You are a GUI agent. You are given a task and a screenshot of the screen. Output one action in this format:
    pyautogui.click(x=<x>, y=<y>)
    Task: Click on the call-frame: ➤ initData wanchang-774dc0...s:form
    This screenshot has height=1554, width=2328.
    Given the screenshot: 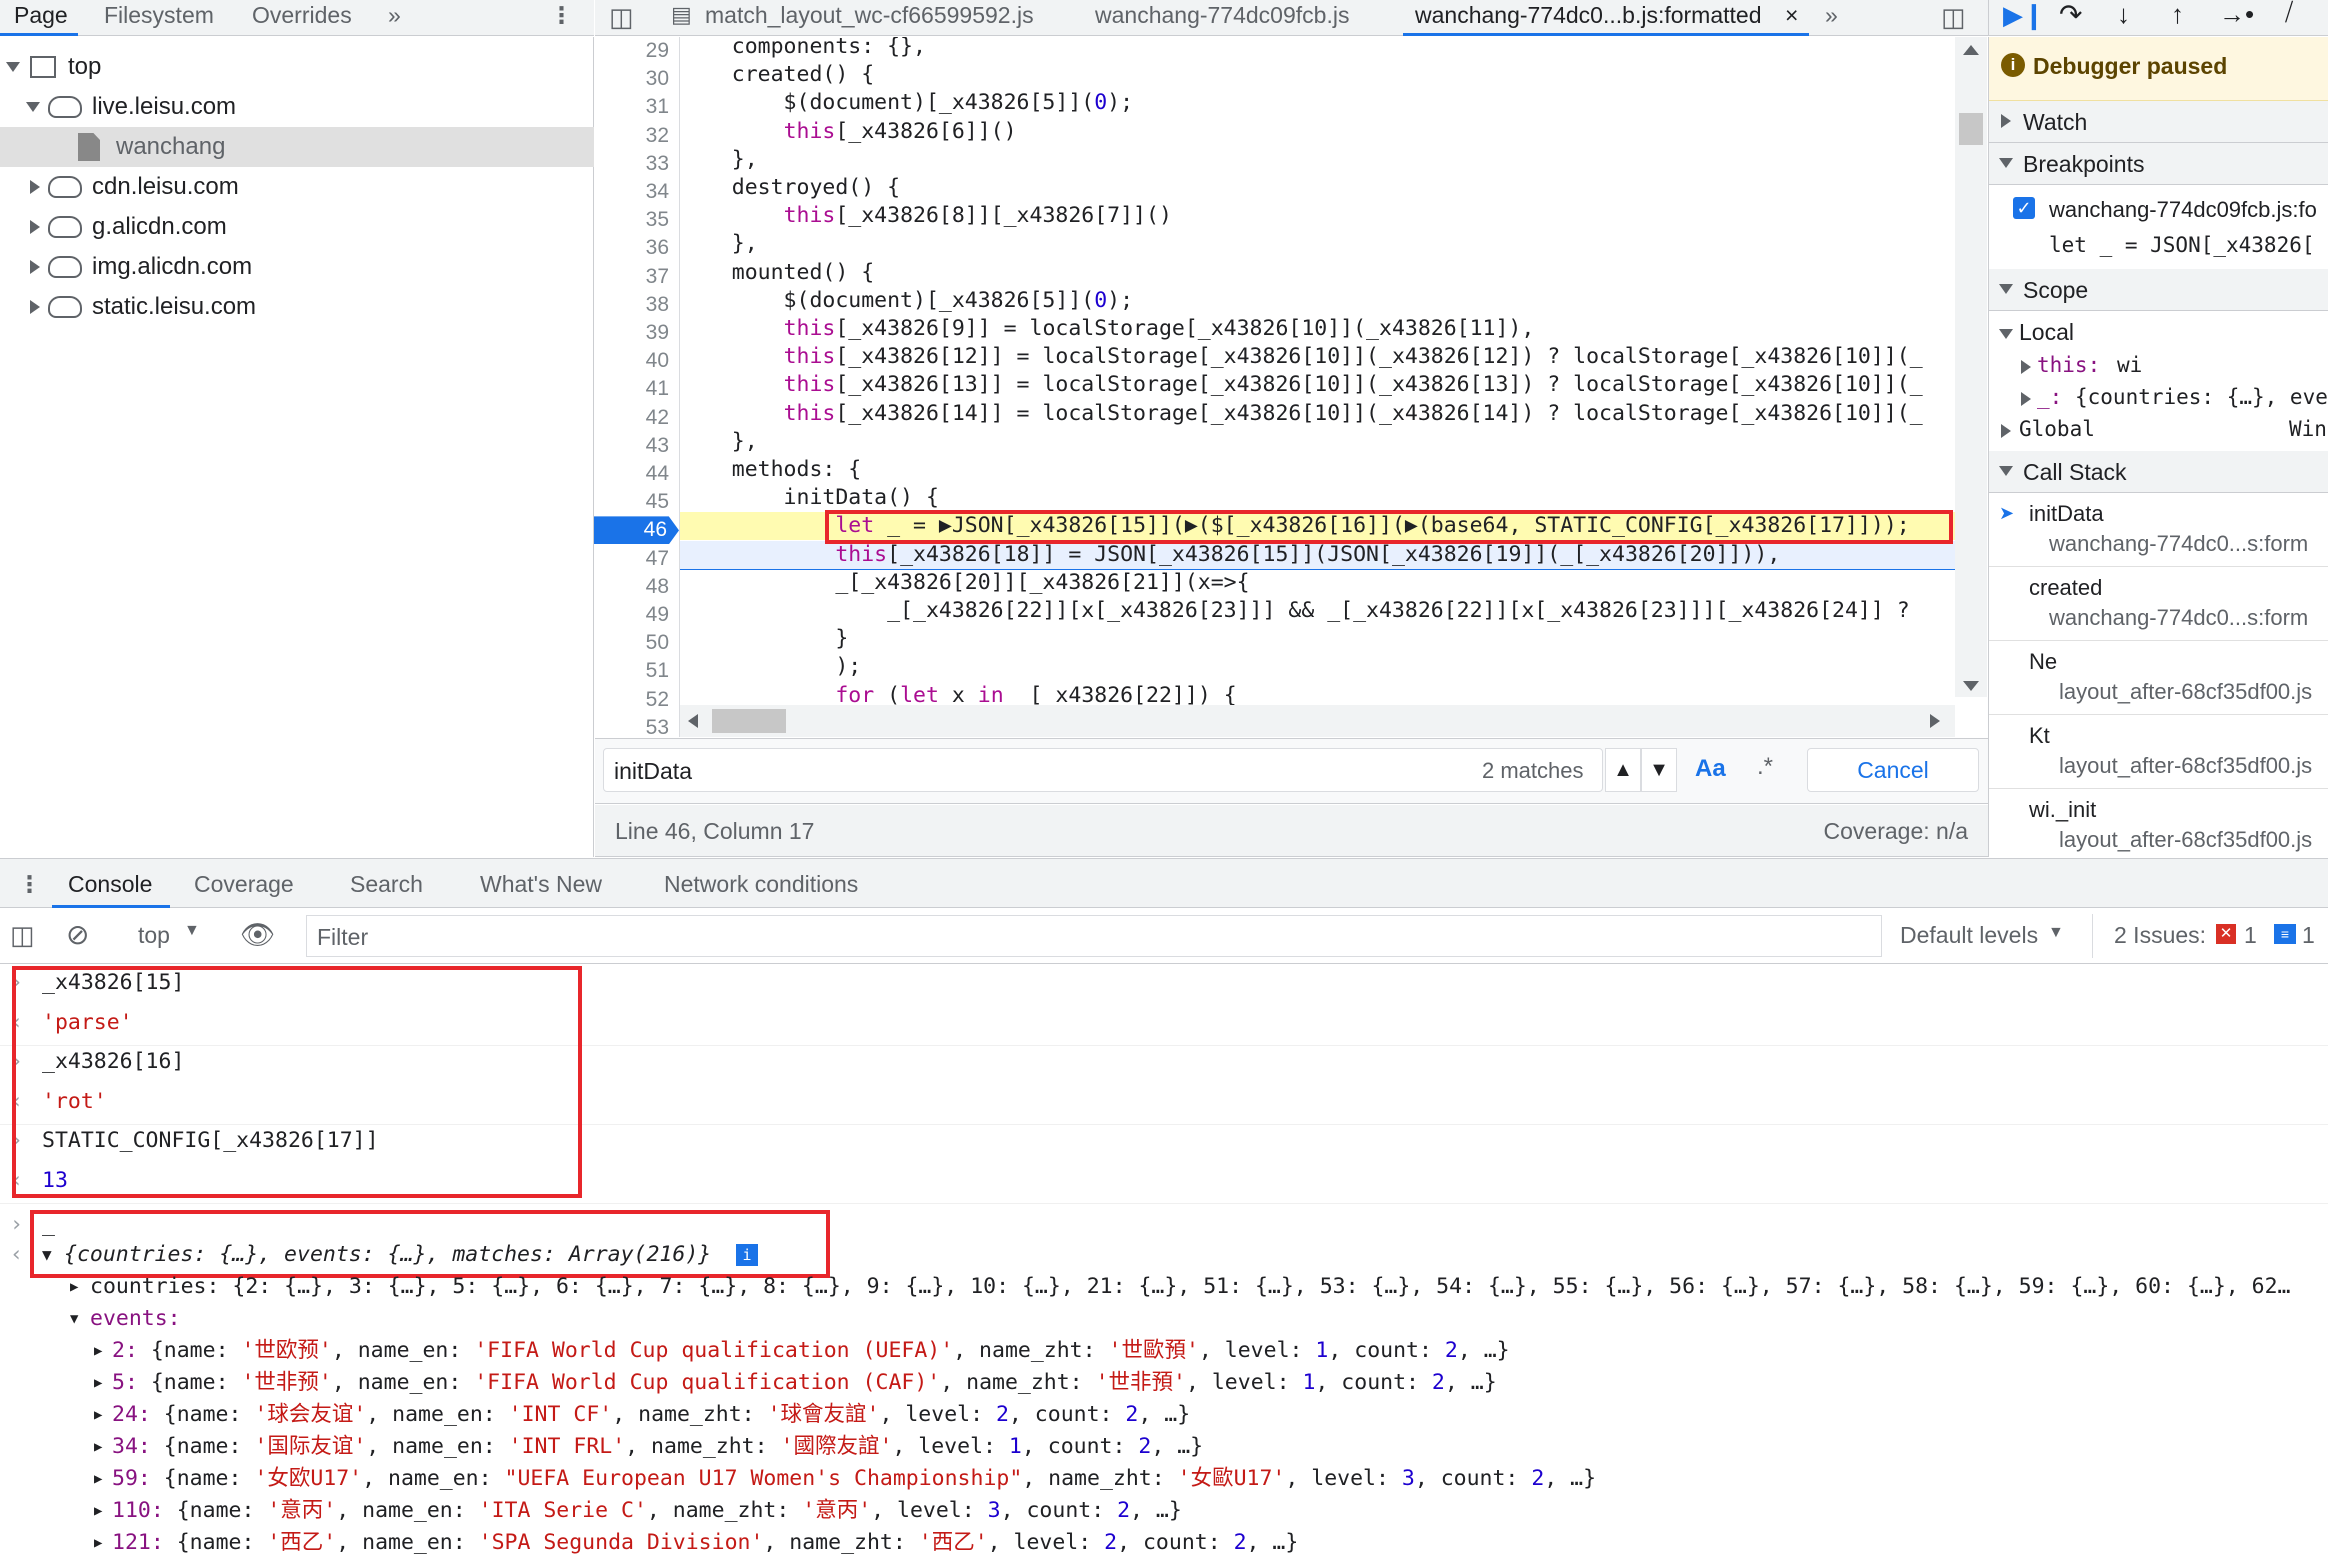 What is the action you would take?
    pyautogui.click(x=2158, y=530)
    